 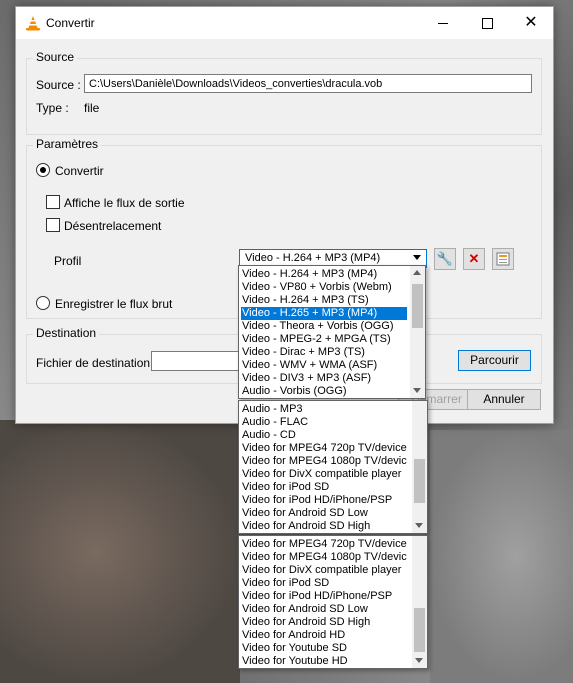 What do you see at coordinates (417, 272) in the screenshot?
I see `scroll-up-icon` at bounding box center [417, 272].